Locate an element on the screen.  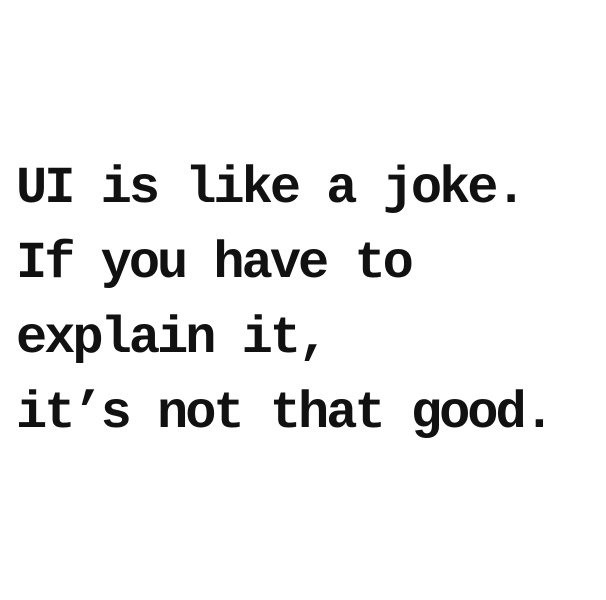
quote-line-2: If you have to is located at coordinates (215, 263).